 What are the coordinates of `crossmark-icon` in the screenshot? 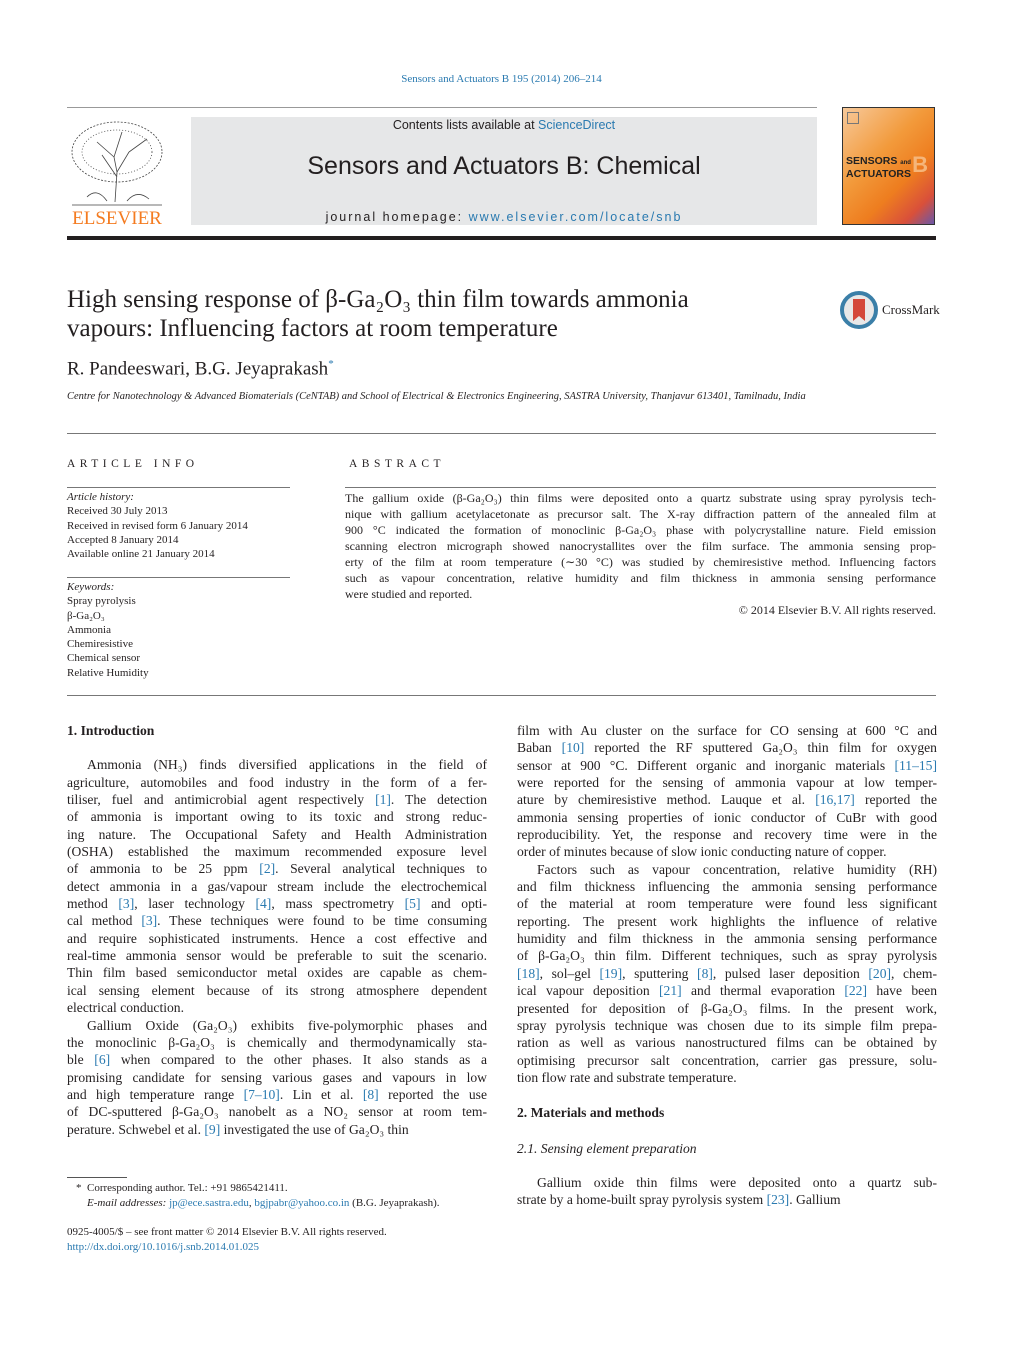 It's located at (859, 310).